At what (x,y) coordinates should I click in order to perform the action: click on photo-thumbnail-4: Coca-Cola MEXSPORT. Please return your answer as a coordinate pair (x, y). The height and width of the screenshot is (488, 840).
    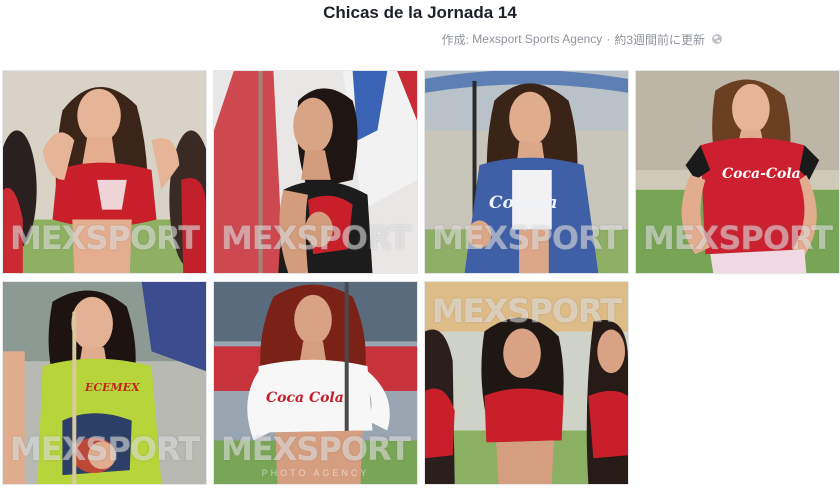
    Looking at the image, I should click on (737, 172).